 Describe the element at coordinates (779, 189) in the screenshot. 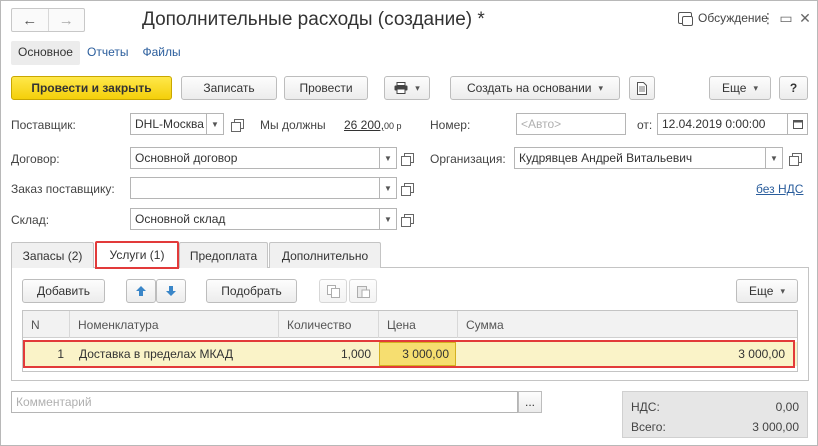

I see `vat-link: без НДС` at that location.